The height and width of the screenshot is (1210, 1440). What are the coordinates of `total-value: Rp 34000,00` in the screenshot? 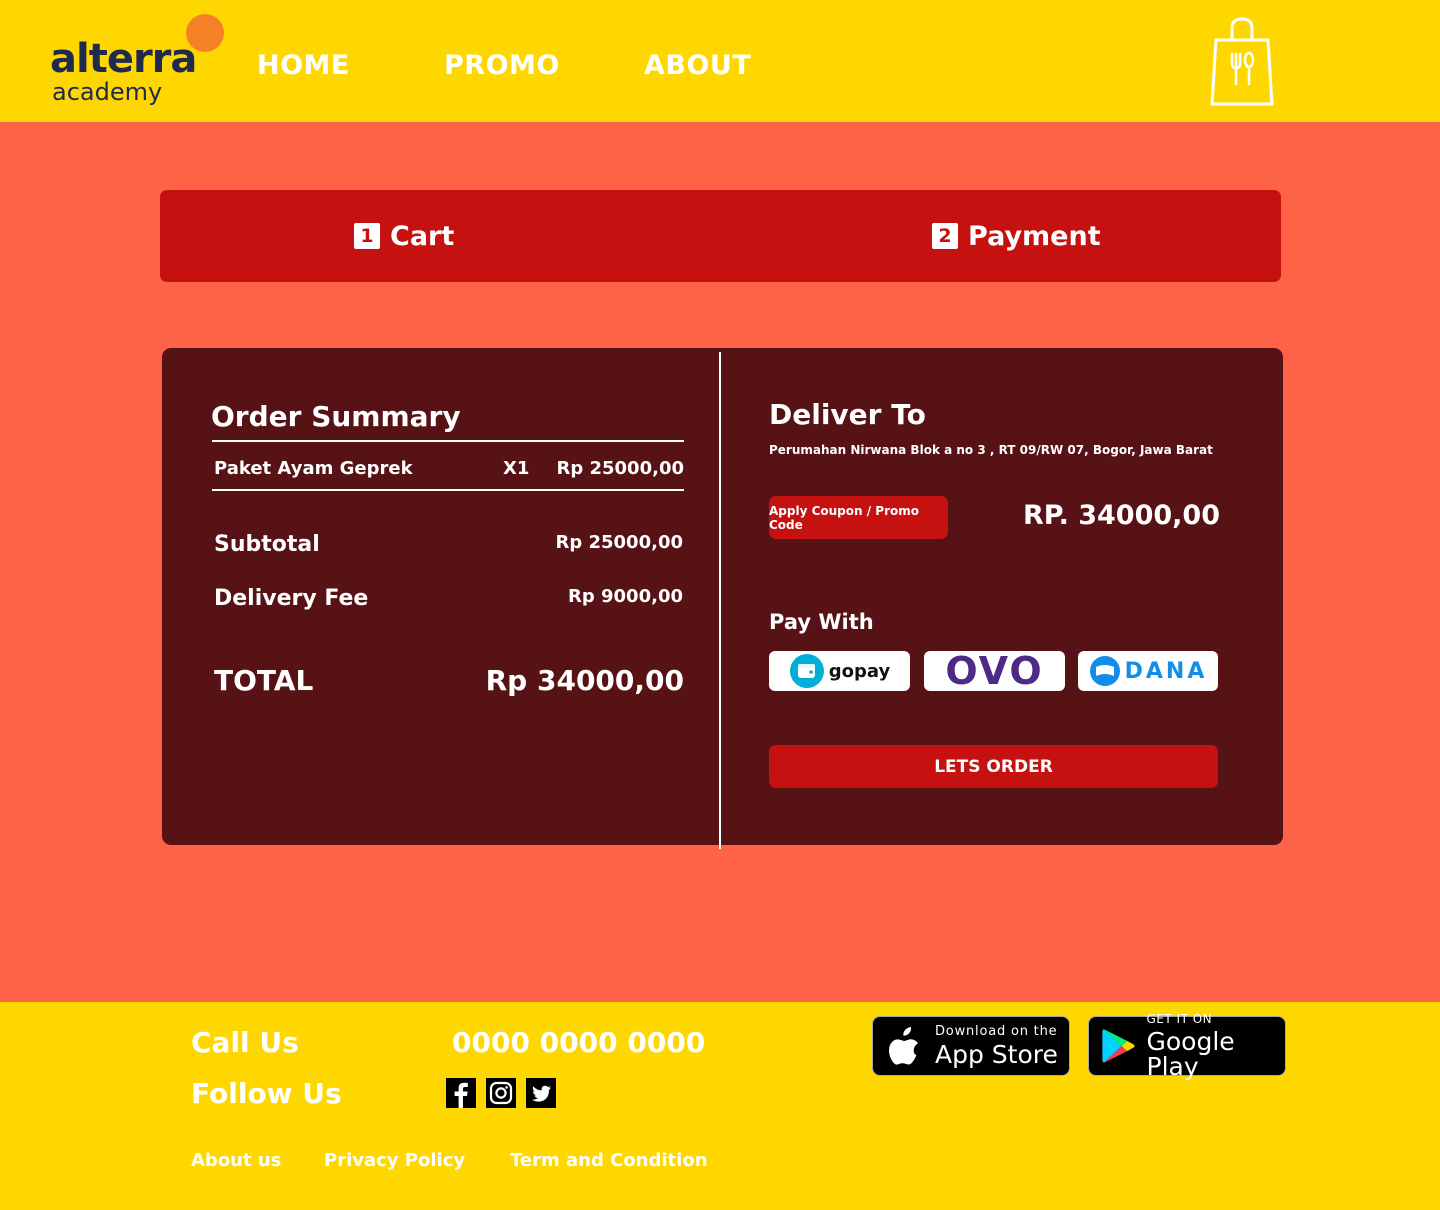 It's located at (584, 680).